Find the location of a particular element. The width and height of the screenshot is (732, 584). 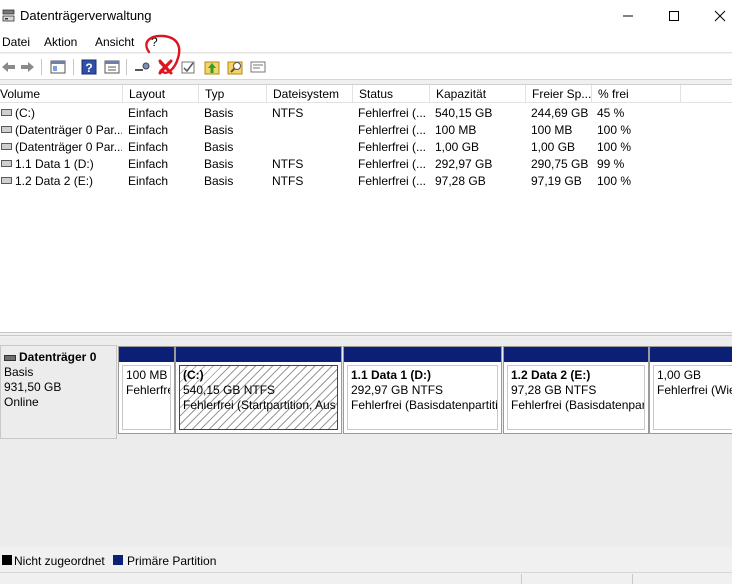

pane-splitter is located at coordinates (366, 334).